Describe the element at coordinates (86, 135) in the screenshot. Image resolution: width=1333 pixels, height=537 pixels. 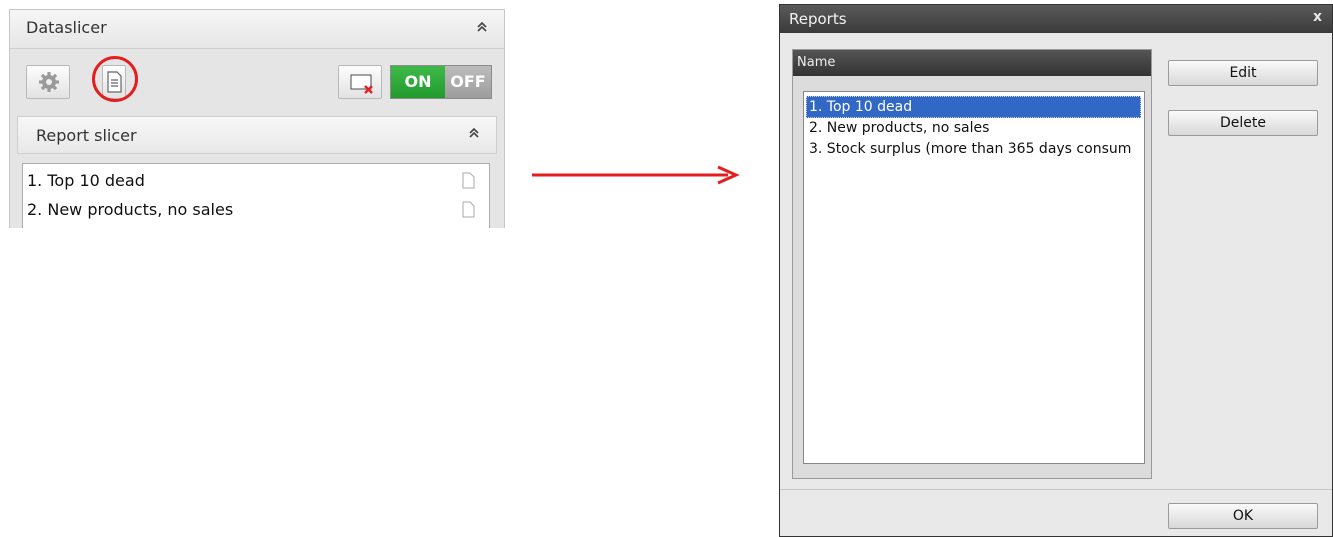
I see `report-slicer-title: Report slicer` at that location.